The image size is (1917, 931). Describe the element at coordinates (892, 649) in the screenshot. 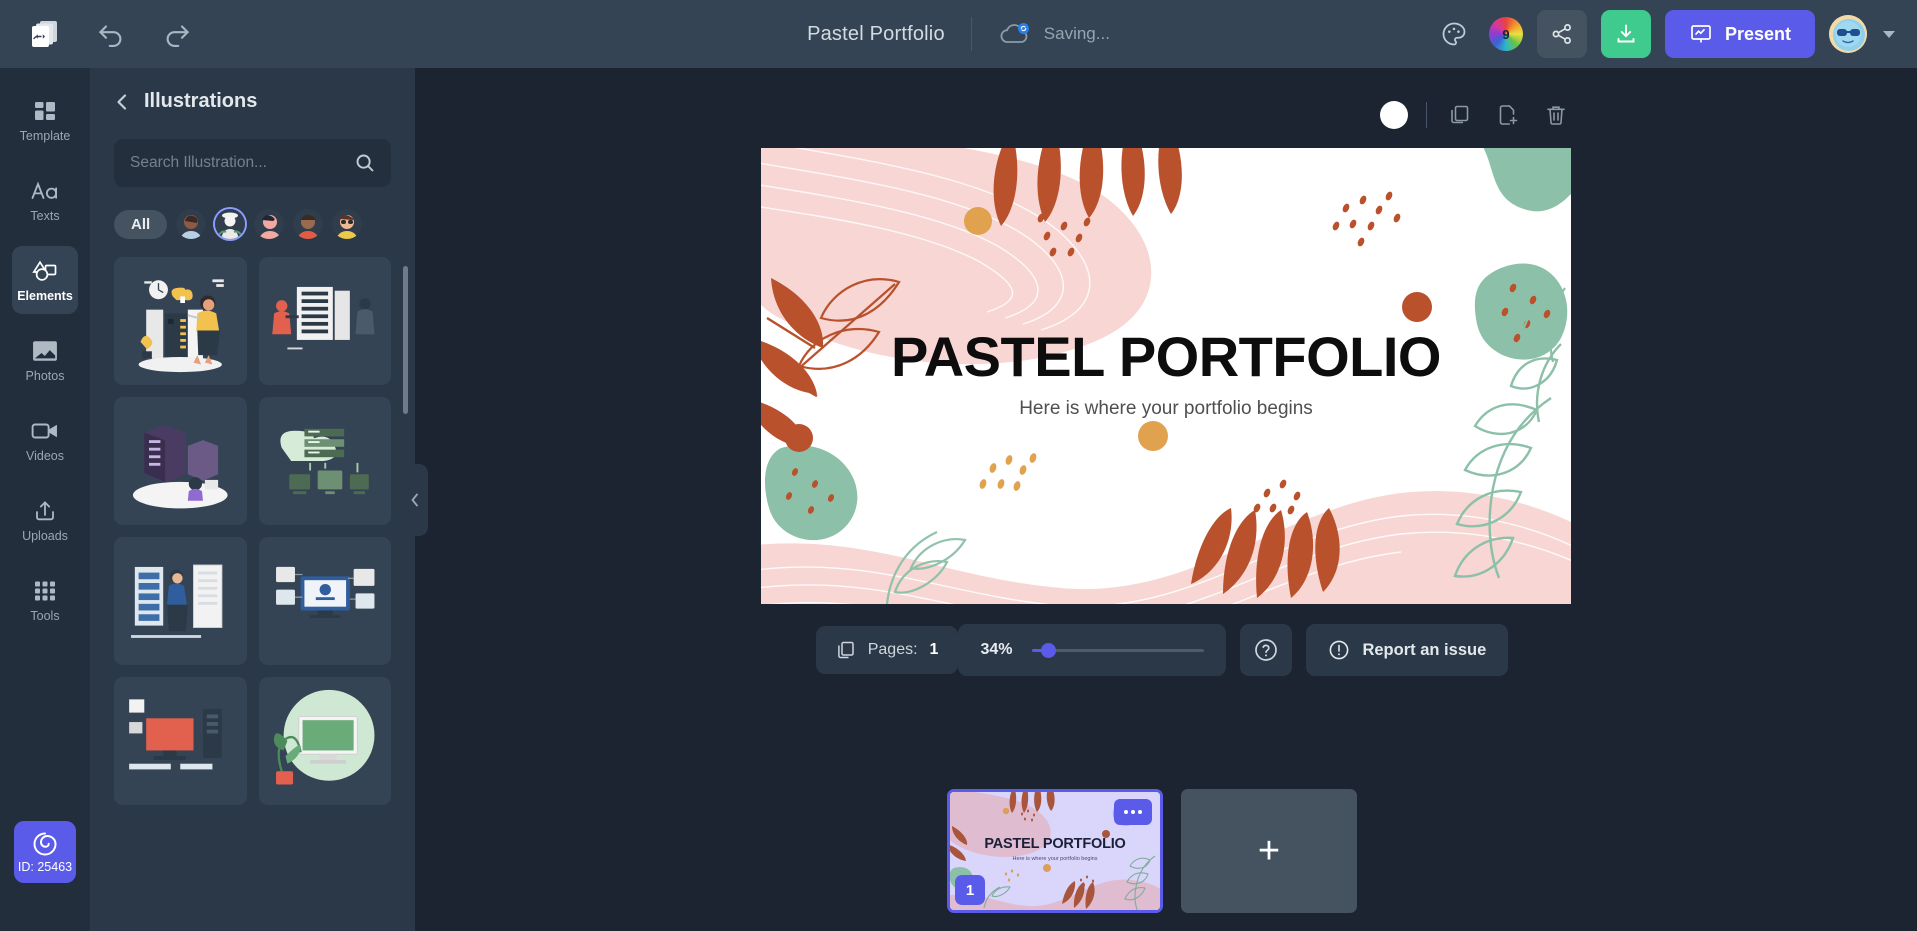

I see `pages-label: Pages:` at that location.